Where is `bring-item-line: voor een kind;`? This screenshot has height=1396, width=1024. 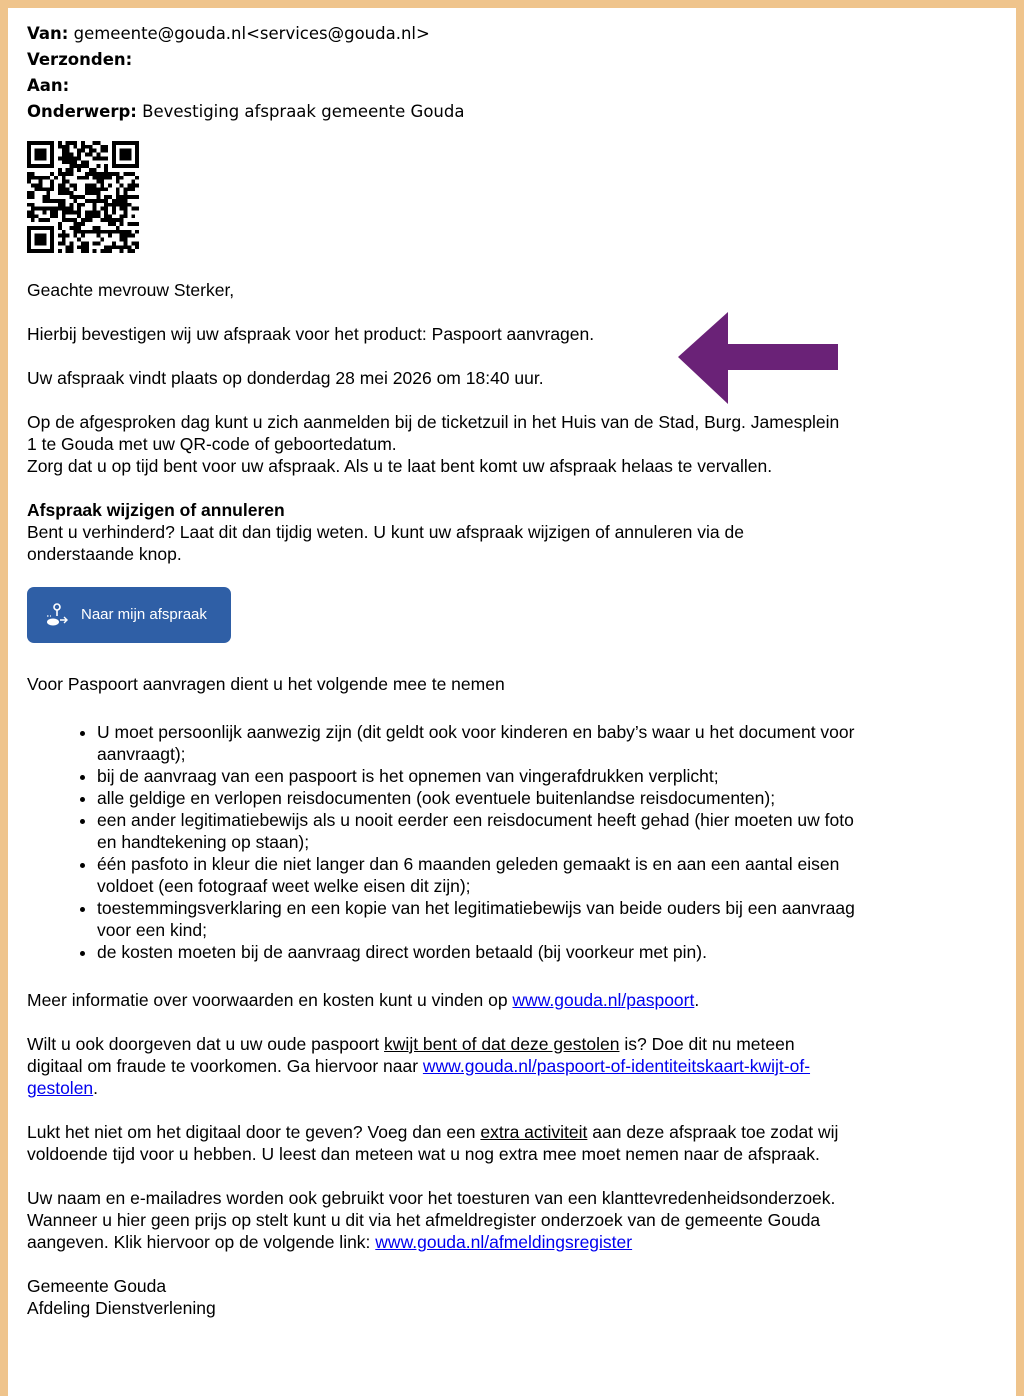 bring-item-line: voor een kind; is located at coordinates (152, 930).